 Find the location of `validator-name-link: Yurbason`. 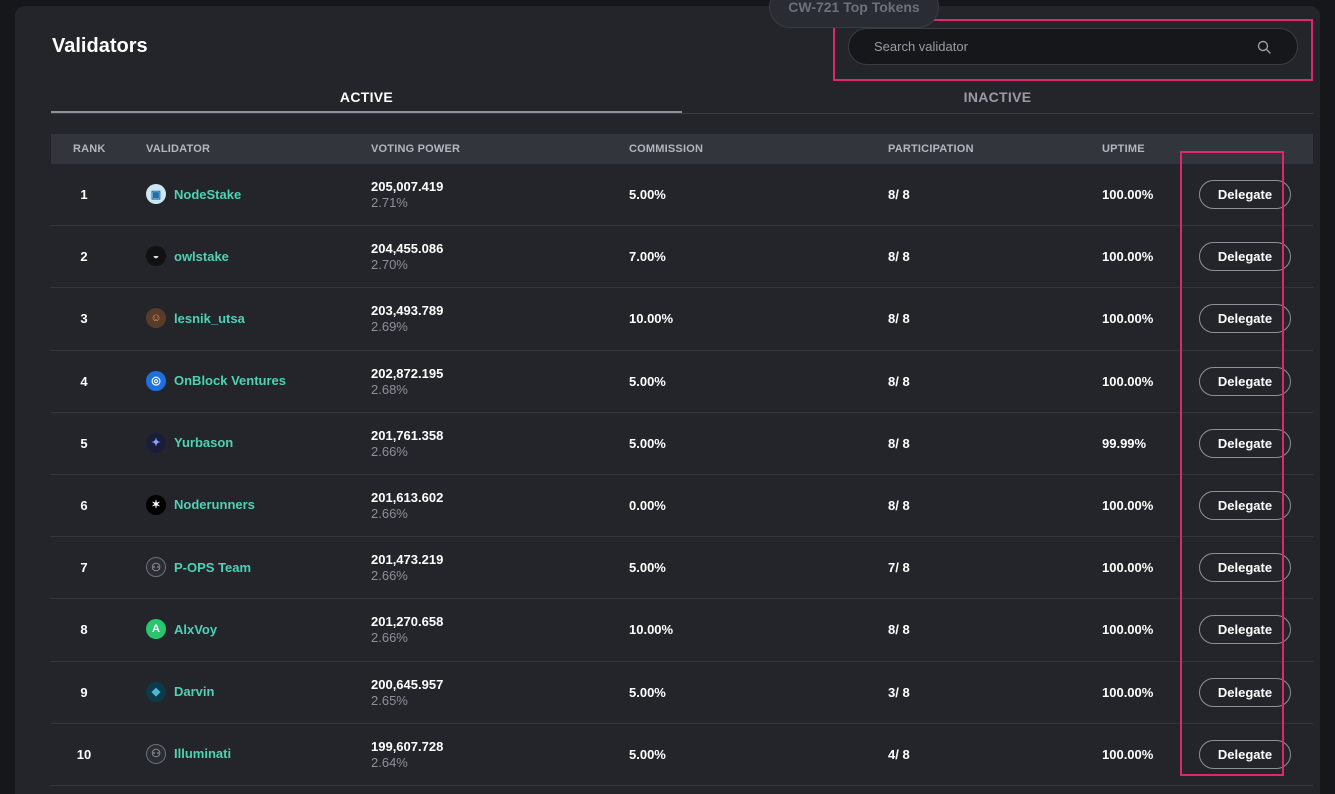

validator-name-link: Yurbason is located at coordinates (203, 442).